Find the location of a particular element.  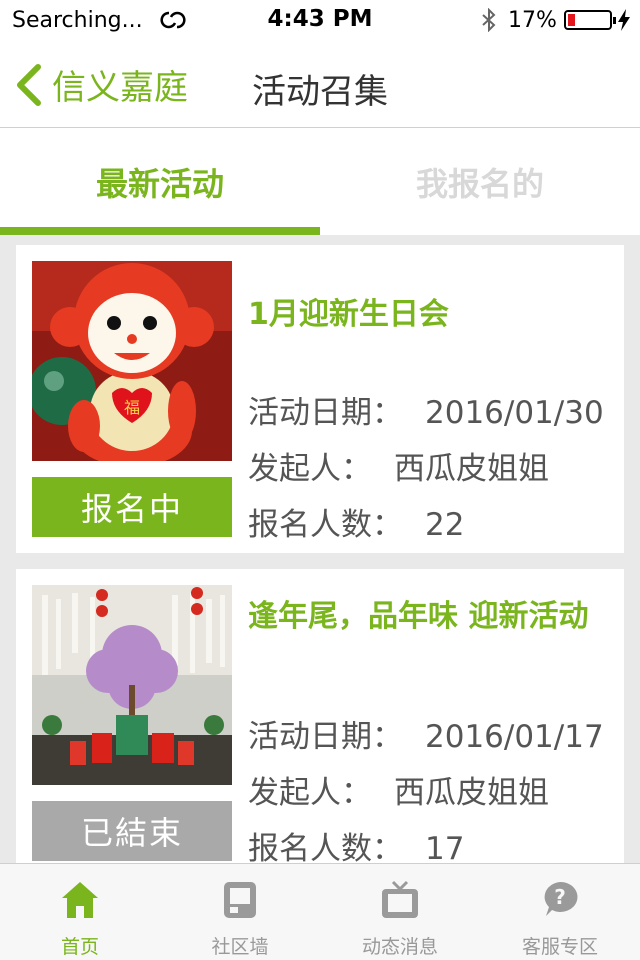

back-label: 信义嘉庭 is located at coordinates (120, 88).